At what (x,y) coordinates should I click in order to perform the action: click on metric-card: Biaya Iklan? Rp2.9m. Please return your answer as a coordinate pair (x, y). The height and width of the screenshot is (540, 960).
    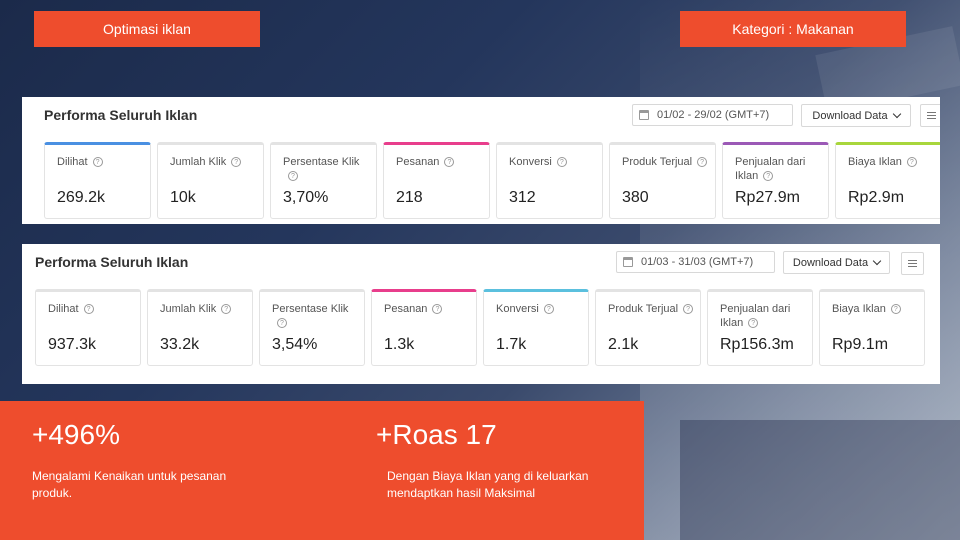
    Looking at the image, I should click on (887, 180).